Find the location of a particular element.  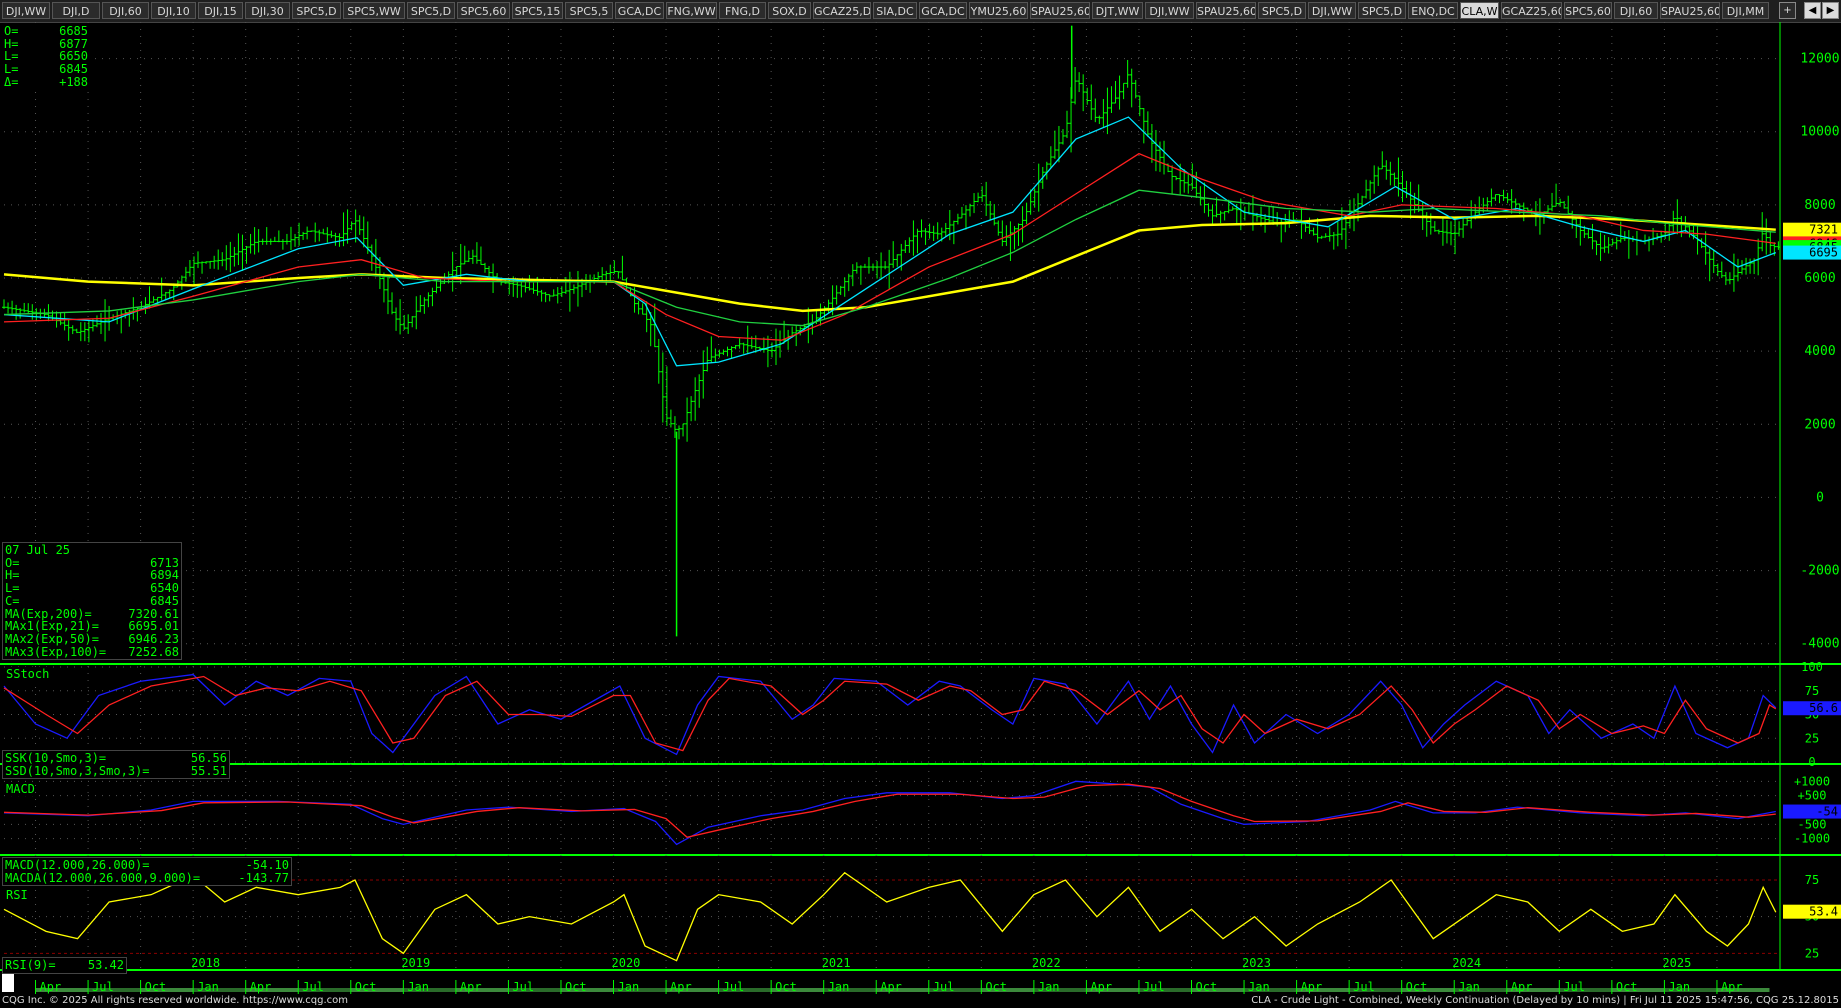

value-label: SSD(10,Smo,3,Smo,3)= is located at coordinates (77, 770).